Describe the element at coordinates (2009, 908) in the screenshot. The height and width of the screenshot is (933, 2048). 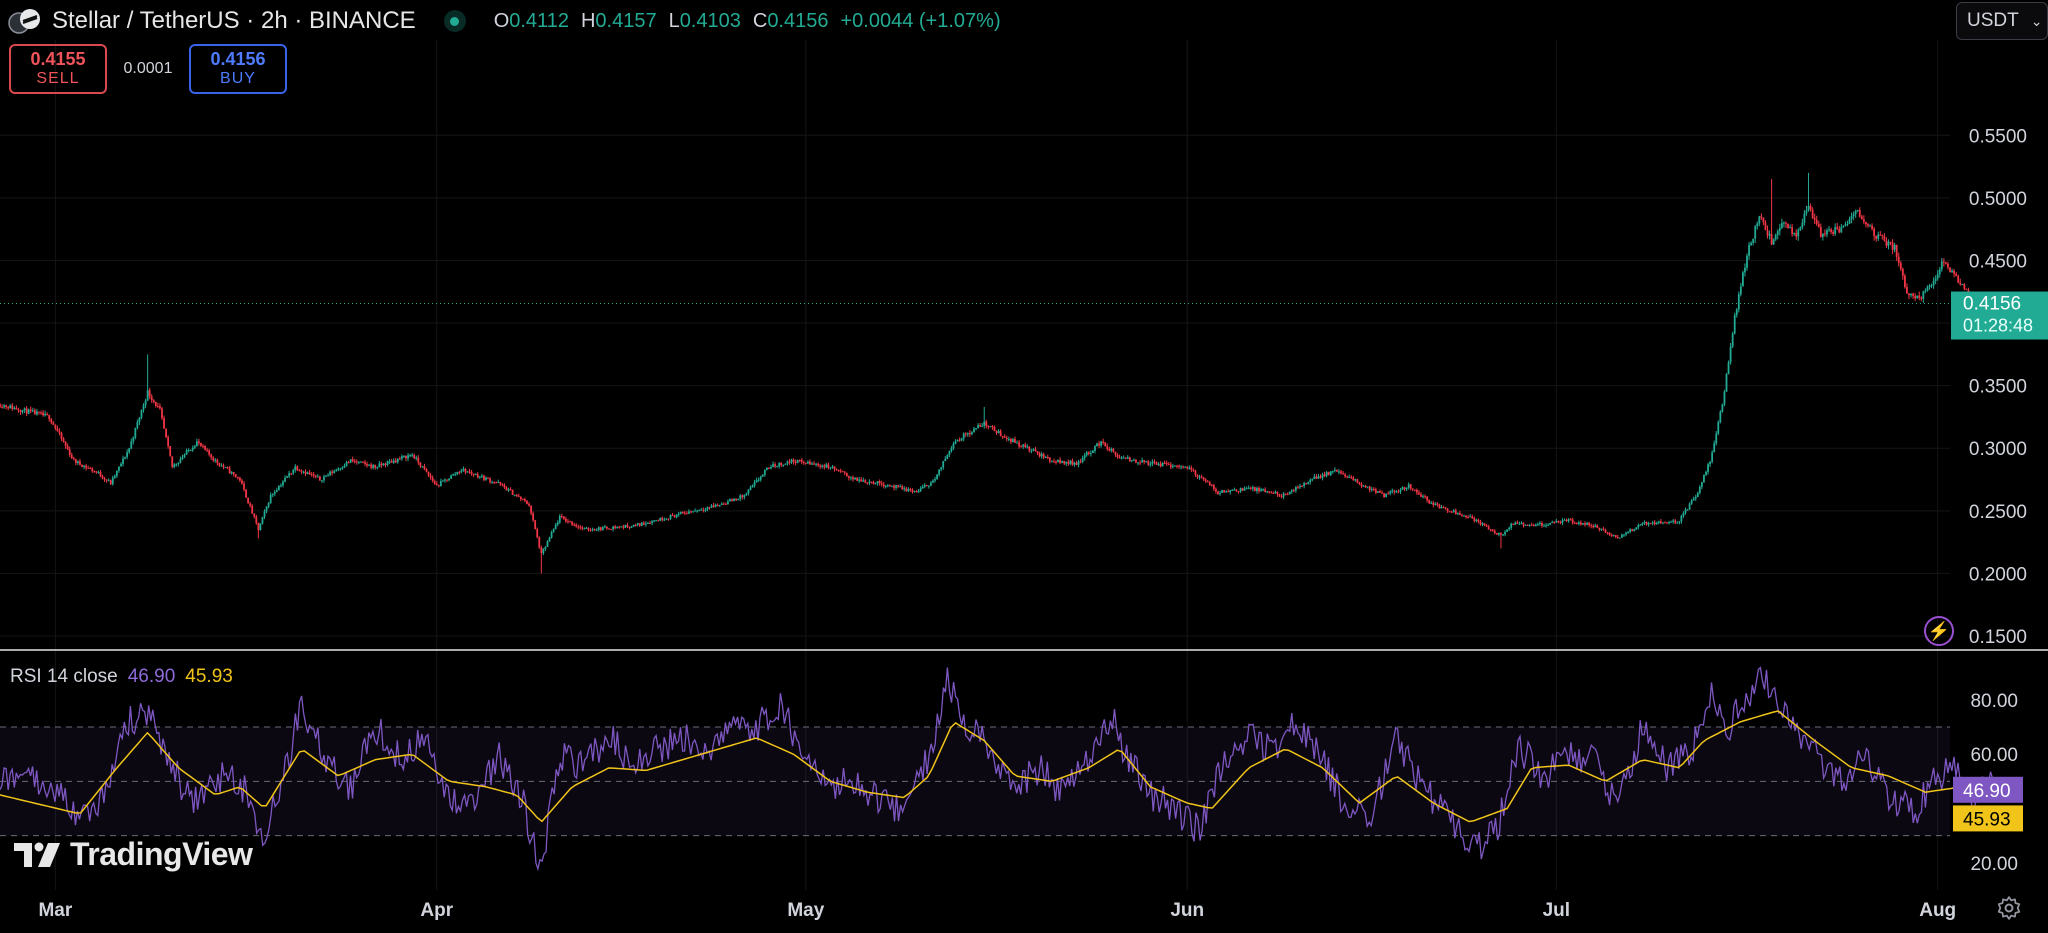
I see `gear-icon` at that location.